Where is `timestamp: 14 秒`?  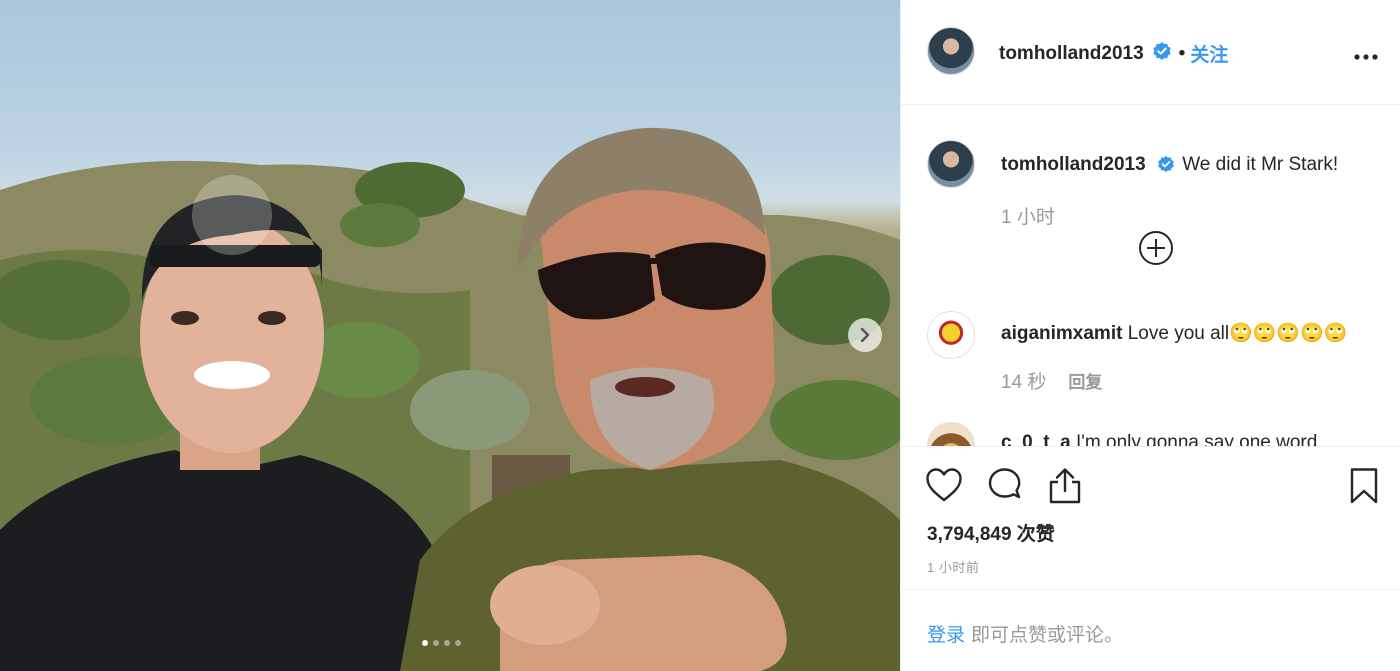 timestamp: 14 秒 is located at coordinates (1023, 380).